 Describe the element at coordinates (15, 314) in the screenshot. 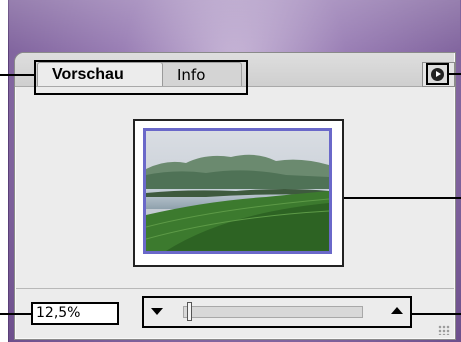

I see `callout-line-zoom` at that location.